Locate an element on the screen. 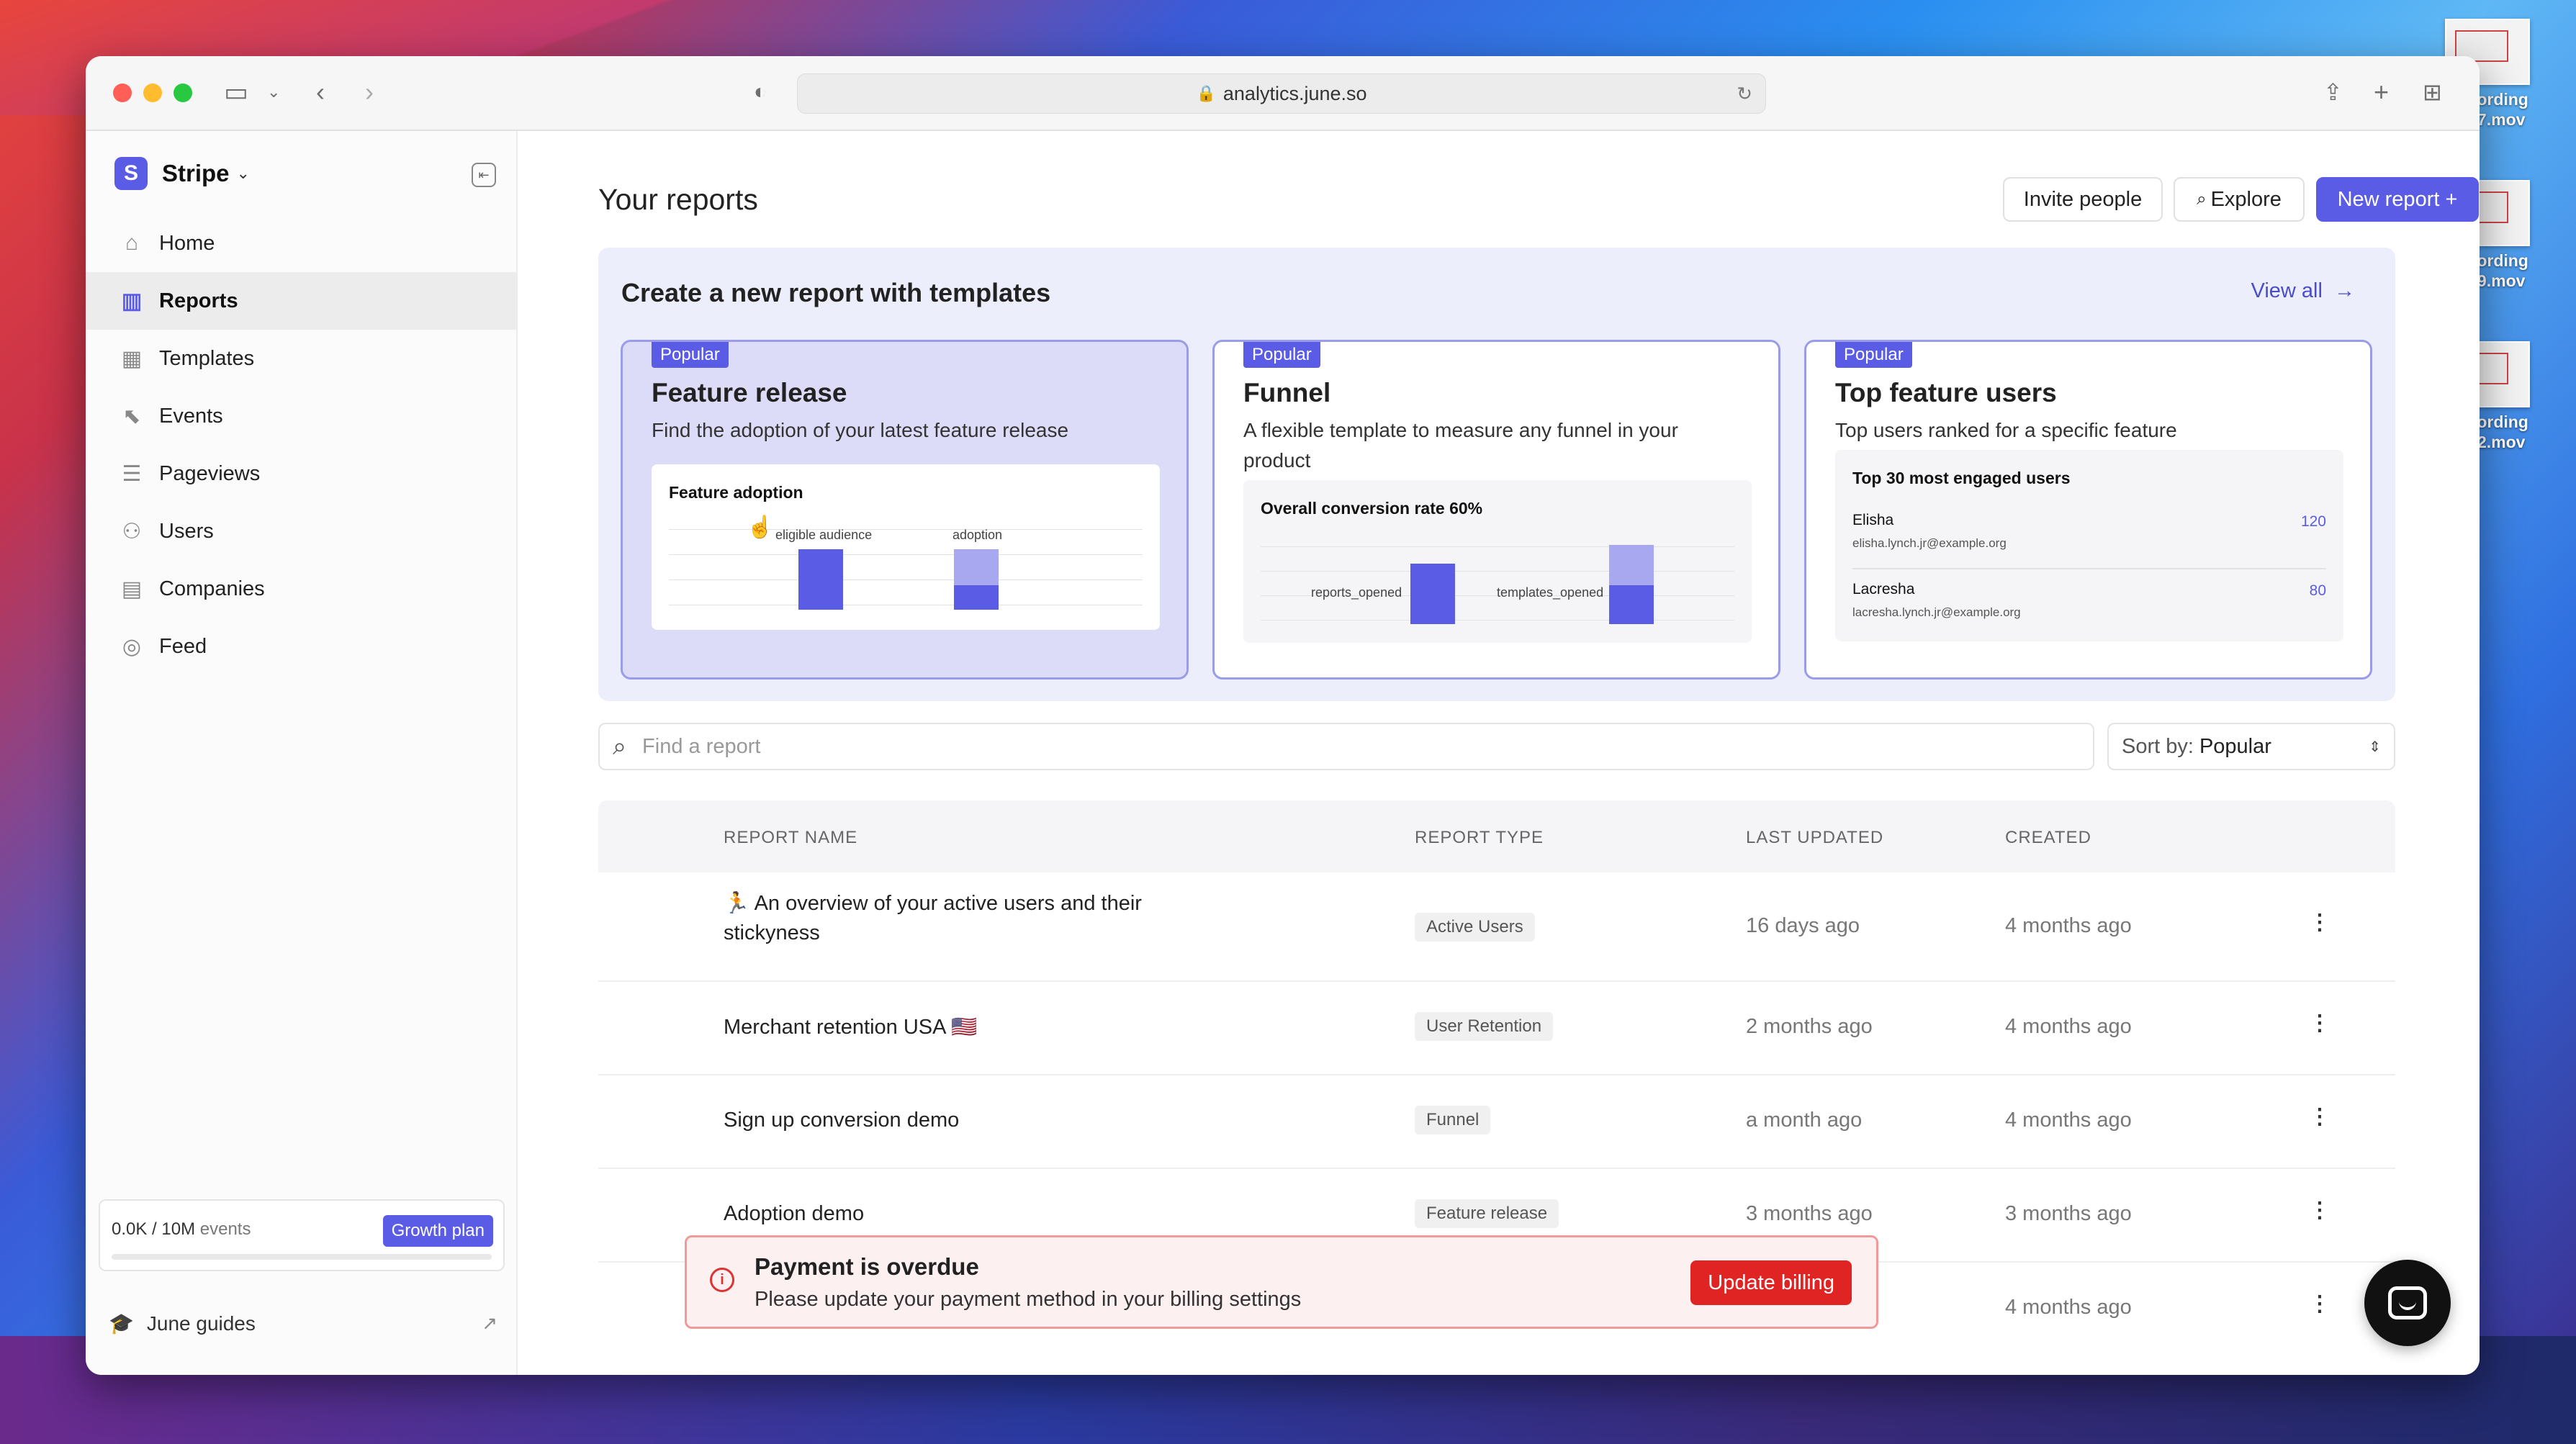  invite-people-button: Invite people is located at coordinates (2083, 199).